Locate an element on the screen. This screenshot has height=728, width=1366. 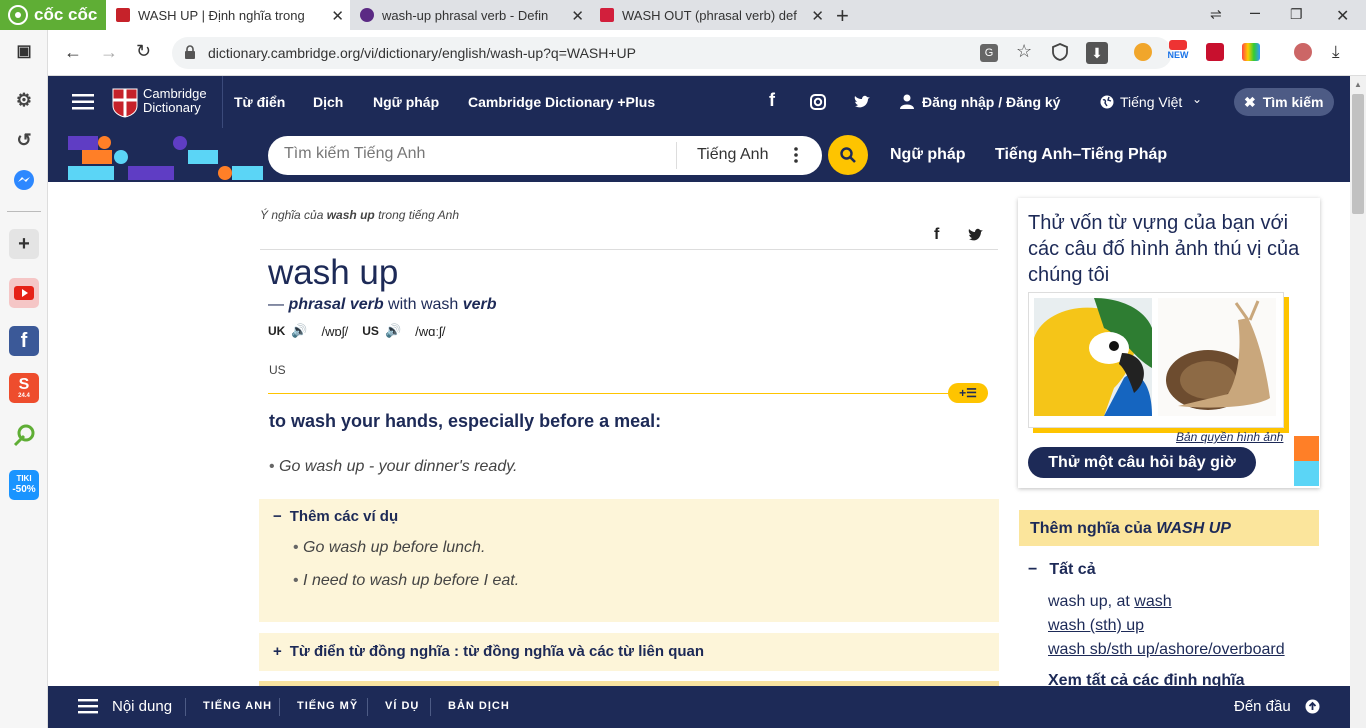
all-meanings-toggle: − Tất cả is located at coordinates (1062, 570).